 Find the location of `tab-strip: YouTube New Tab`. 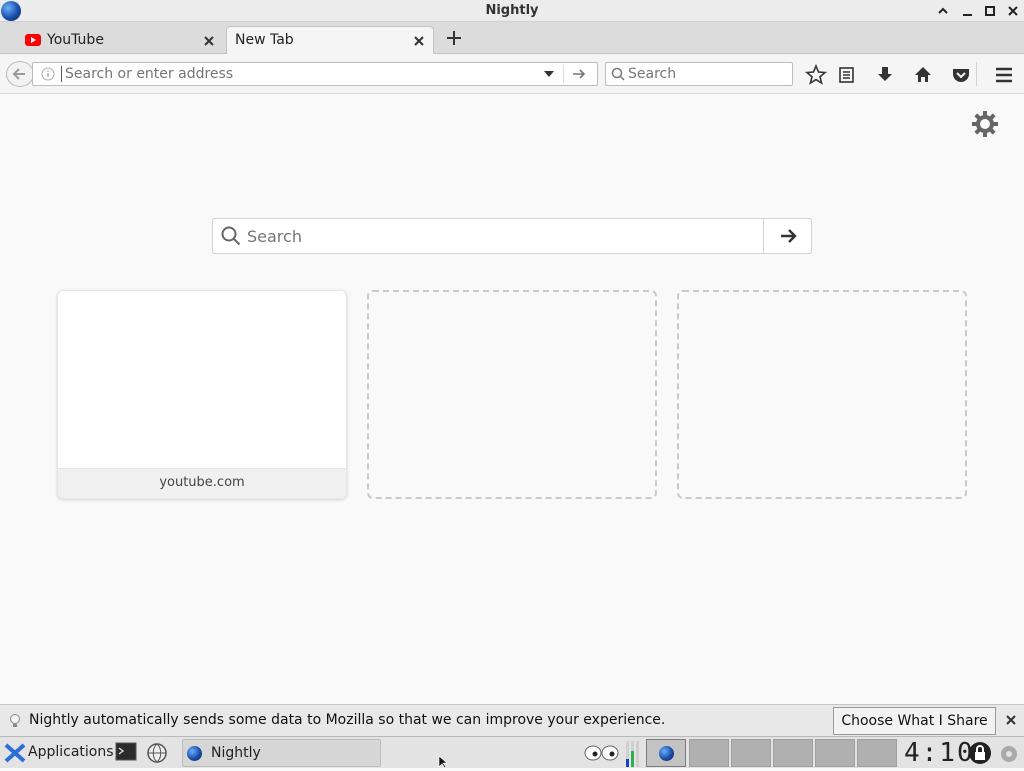

tab-strip: YouTube New Tab is located at coordinates (512, 38).